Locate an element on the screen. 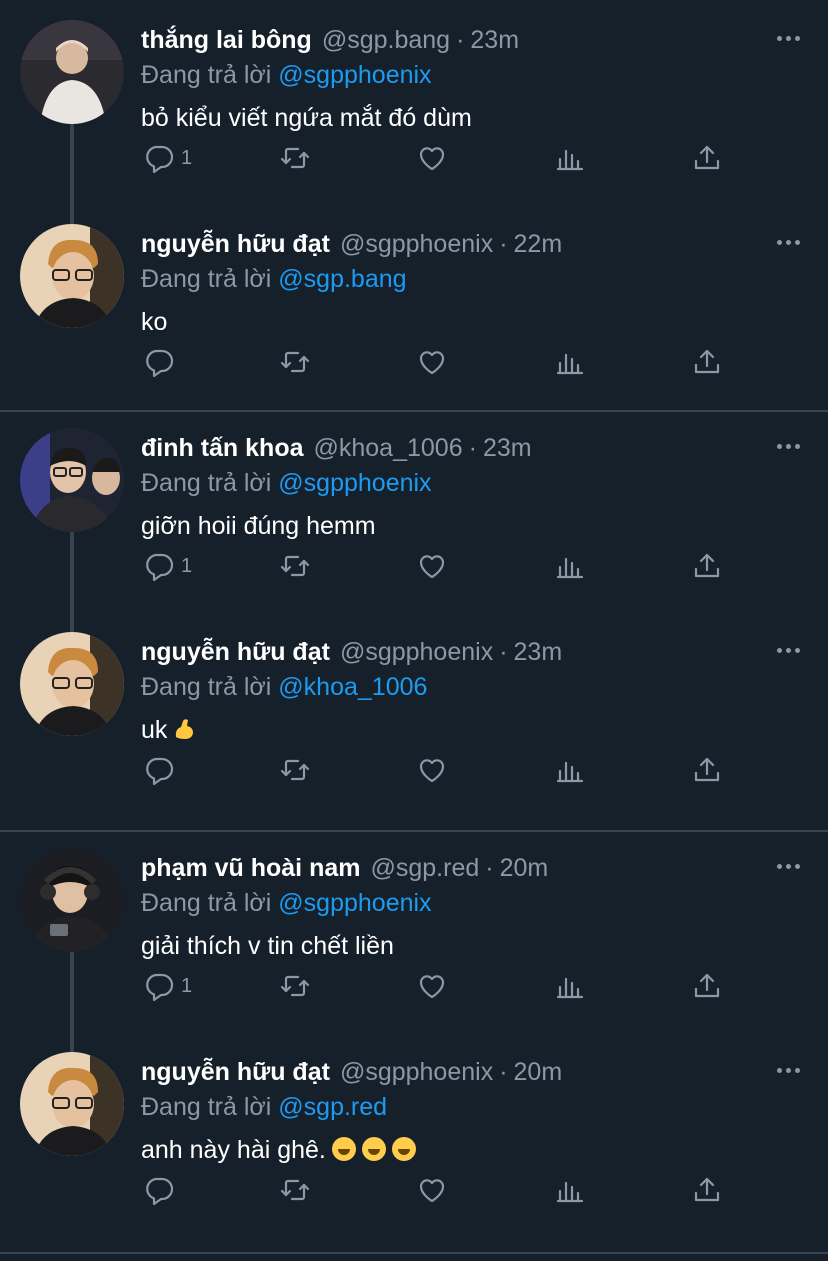  display-name: đinh tấn khoa is located at coordinates (222, 448).